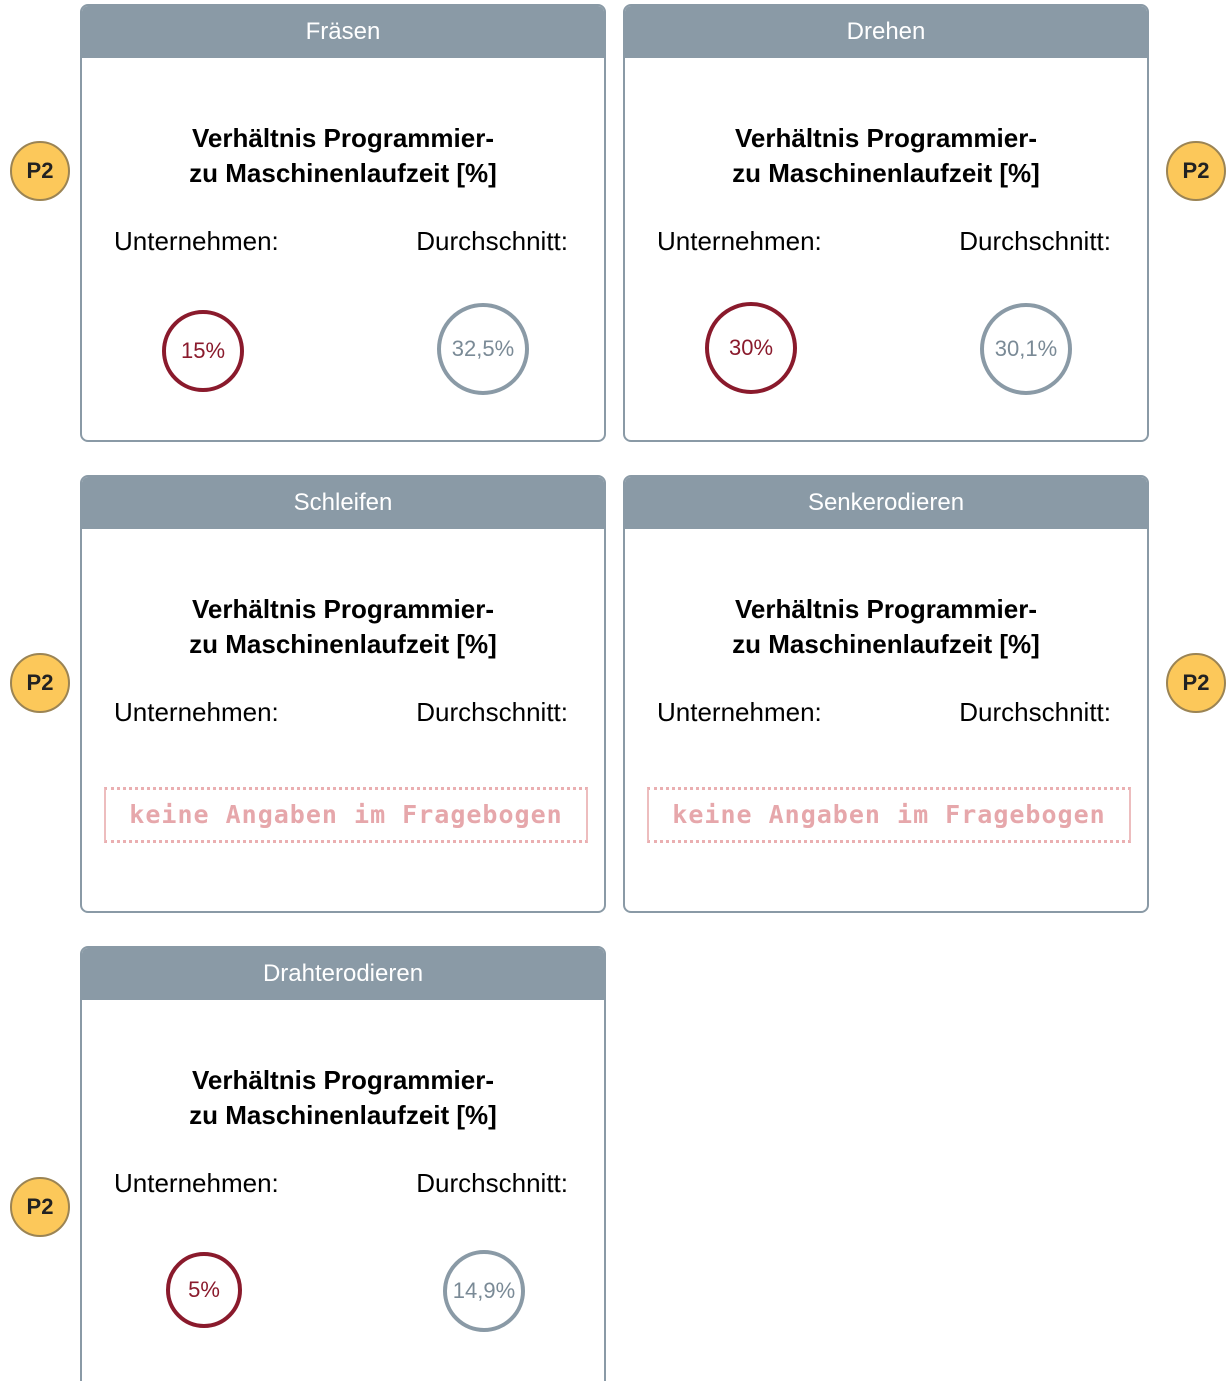 The image size is (1232, 1381). Describe the element at coordinates (886, 32) in the screenshot. I see `card-header: Drehen` at that location.